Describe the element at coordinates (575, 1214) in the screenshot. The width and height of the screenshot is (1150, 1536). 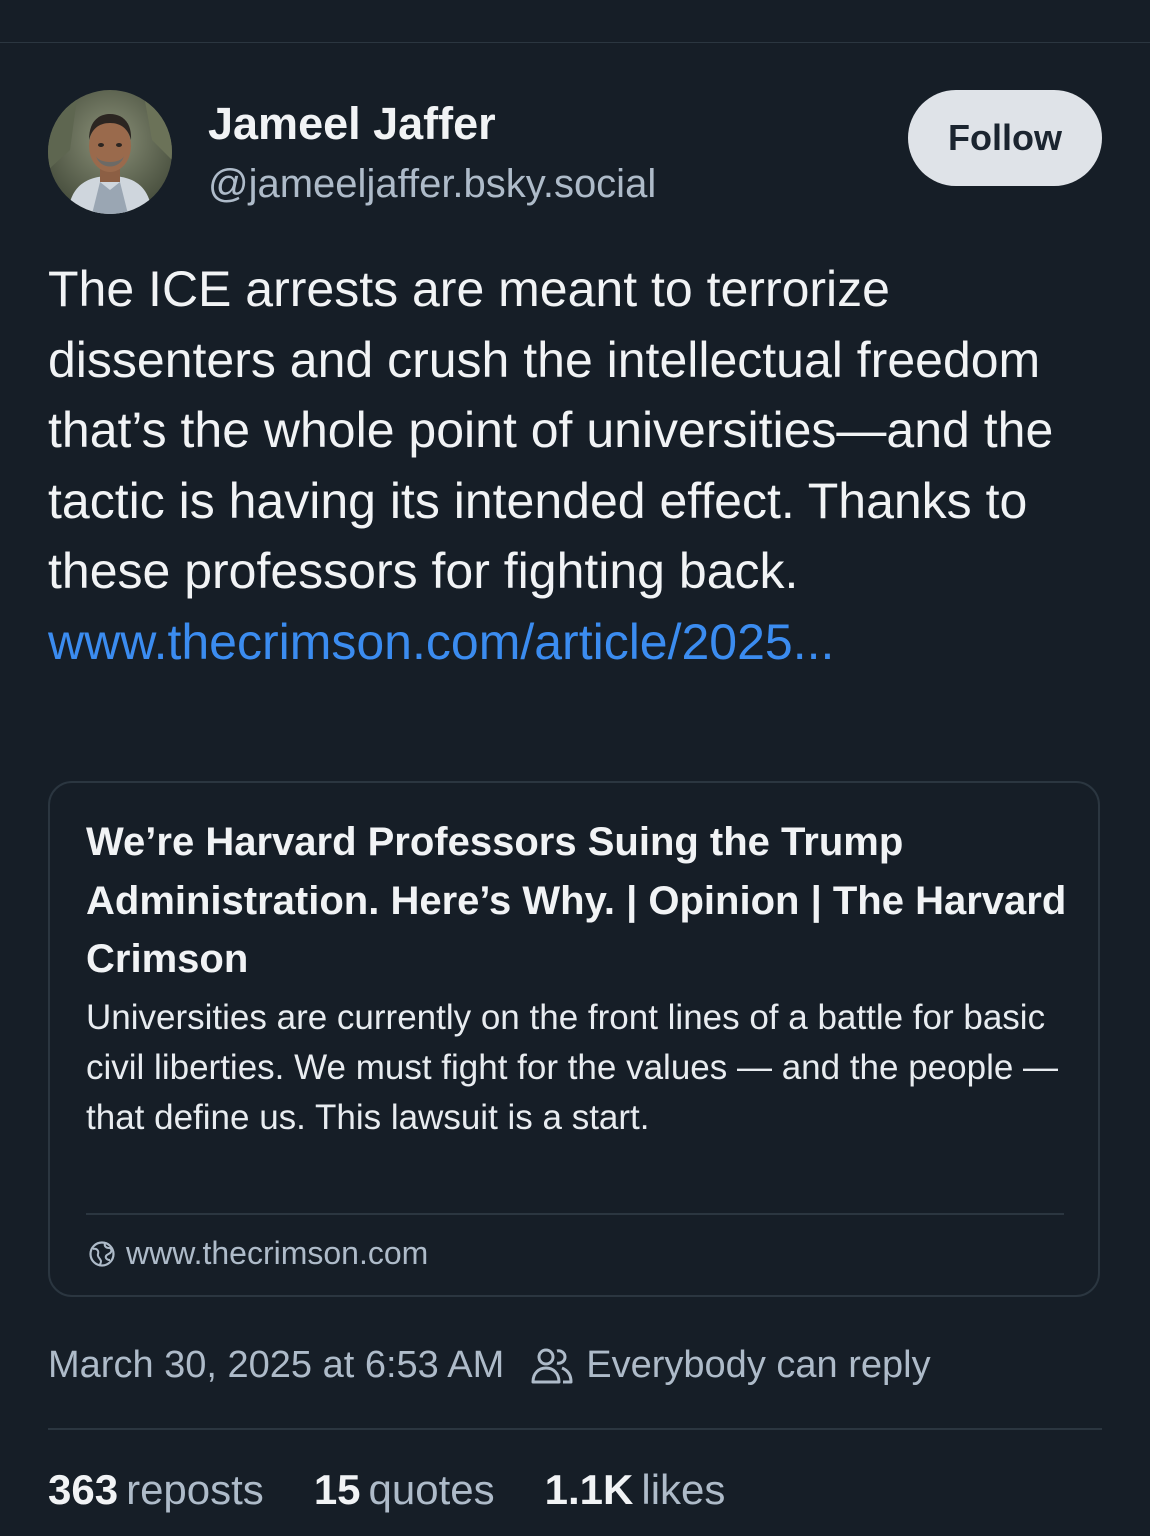
I see `embed-divider` at that location.